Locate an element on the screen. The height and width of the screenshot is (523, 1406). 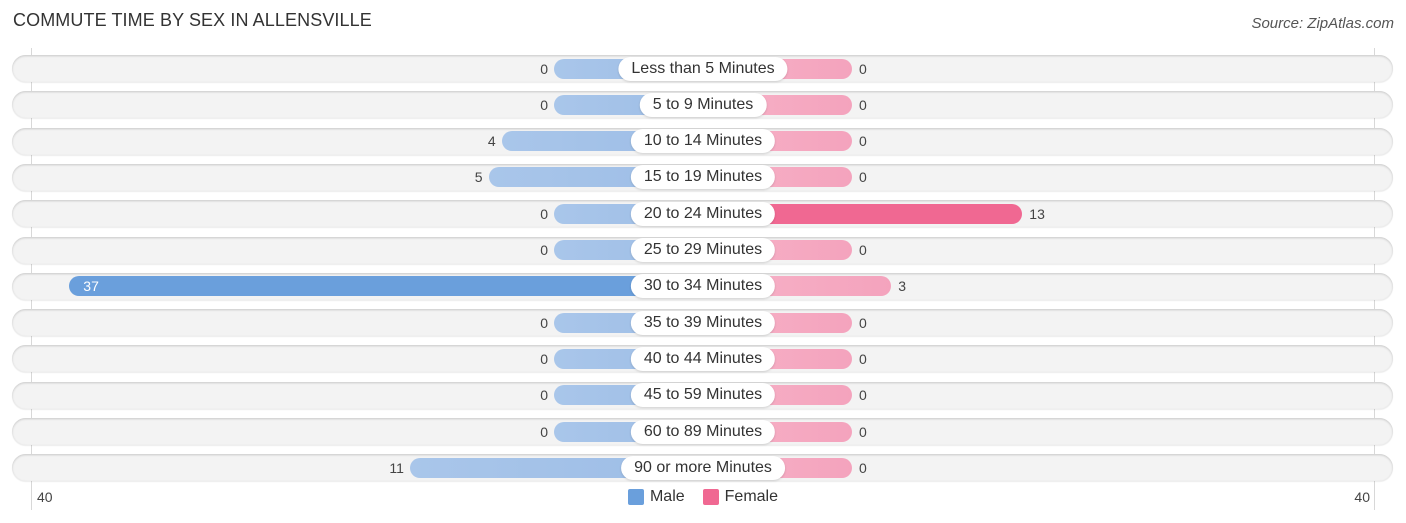
chart-title: COMMUTE TIME BY SEX IN ALLENSVILLE is located at coordinates (192, 20).